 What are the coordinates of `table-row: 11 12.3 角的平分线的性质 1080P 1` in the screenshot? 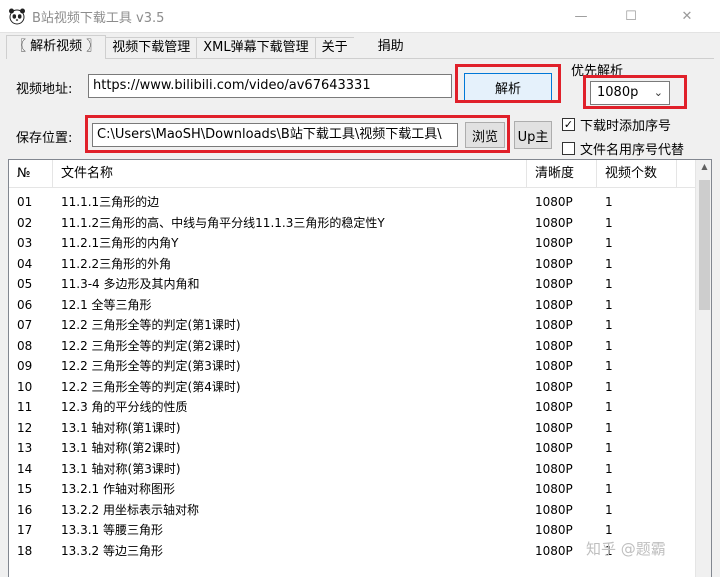 It's located at (352, 407).